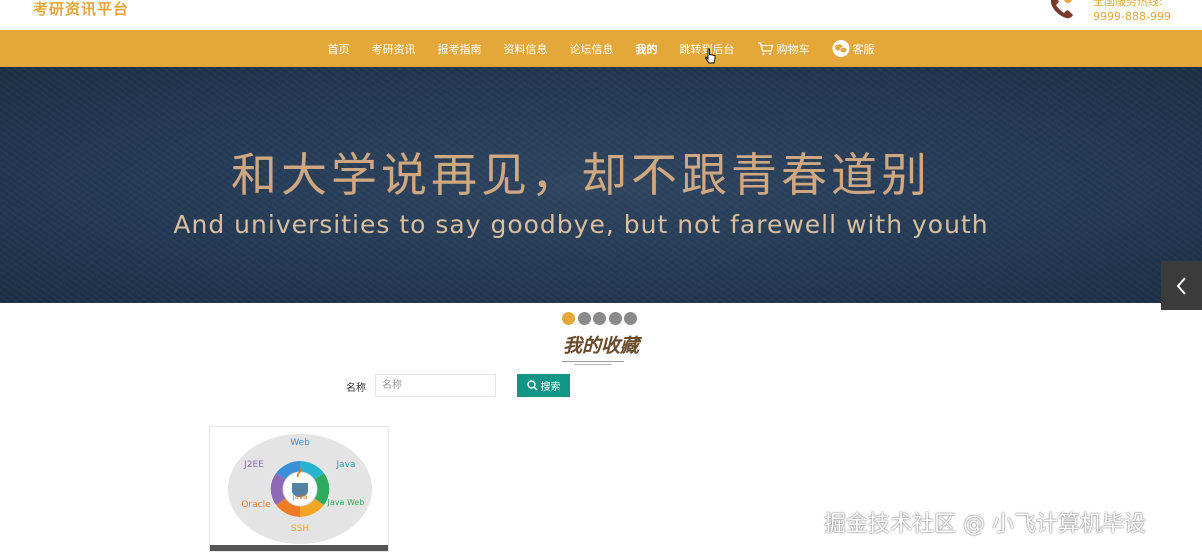  I want to click on main-nav: 首页 考研资讯 报考指南 资料信息 论坛信息 我的 跳转到后台 购物车 客服, so click(601, 48).